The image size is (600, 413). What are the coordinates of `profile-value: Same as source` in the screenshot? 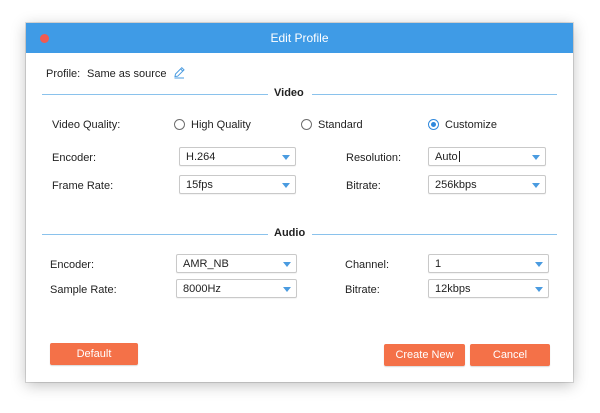 It's located at (127, 74).